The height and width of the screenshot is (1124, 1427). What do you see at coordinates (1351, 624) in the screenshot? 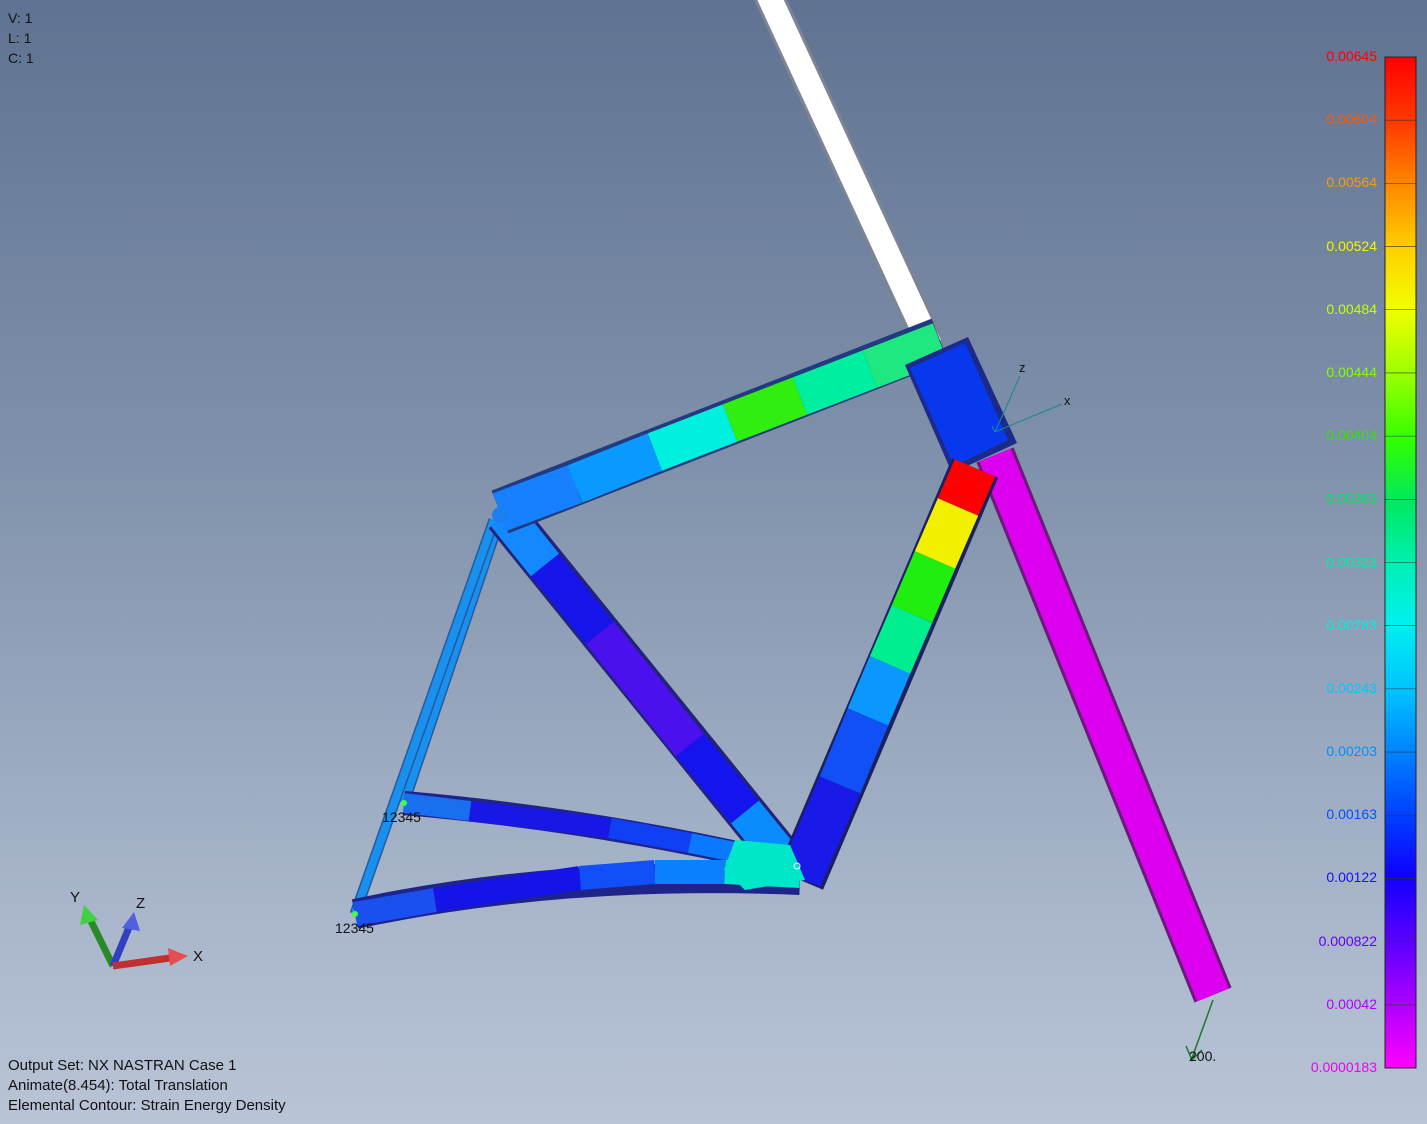
I see `legend-value-label: 0.00283` at bounding box center [1351, 624].